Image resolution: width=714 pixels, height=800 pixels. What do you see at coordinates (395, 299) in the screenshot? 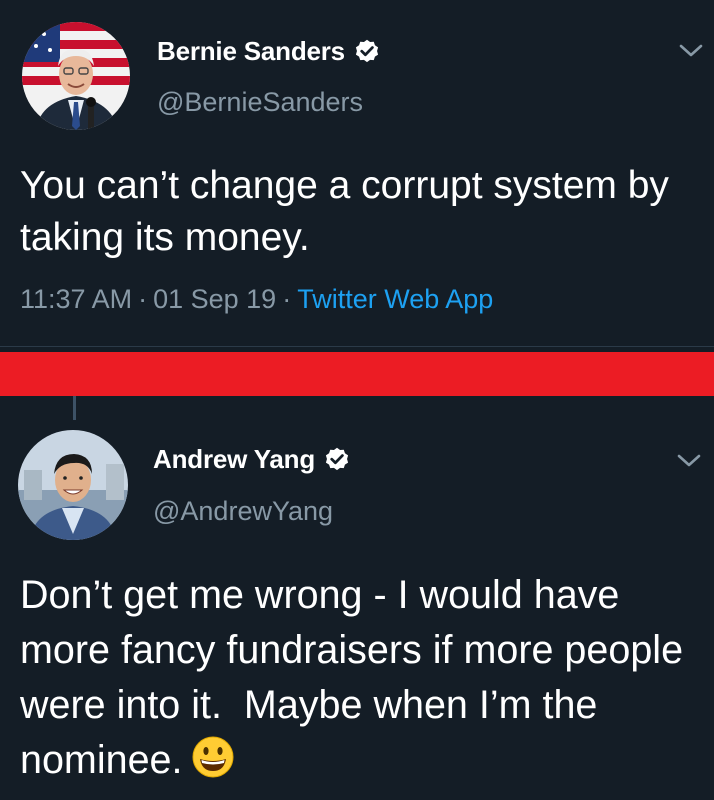
I see `tweet-source-link: Twitter Web App` at bounding box center [395, 299].